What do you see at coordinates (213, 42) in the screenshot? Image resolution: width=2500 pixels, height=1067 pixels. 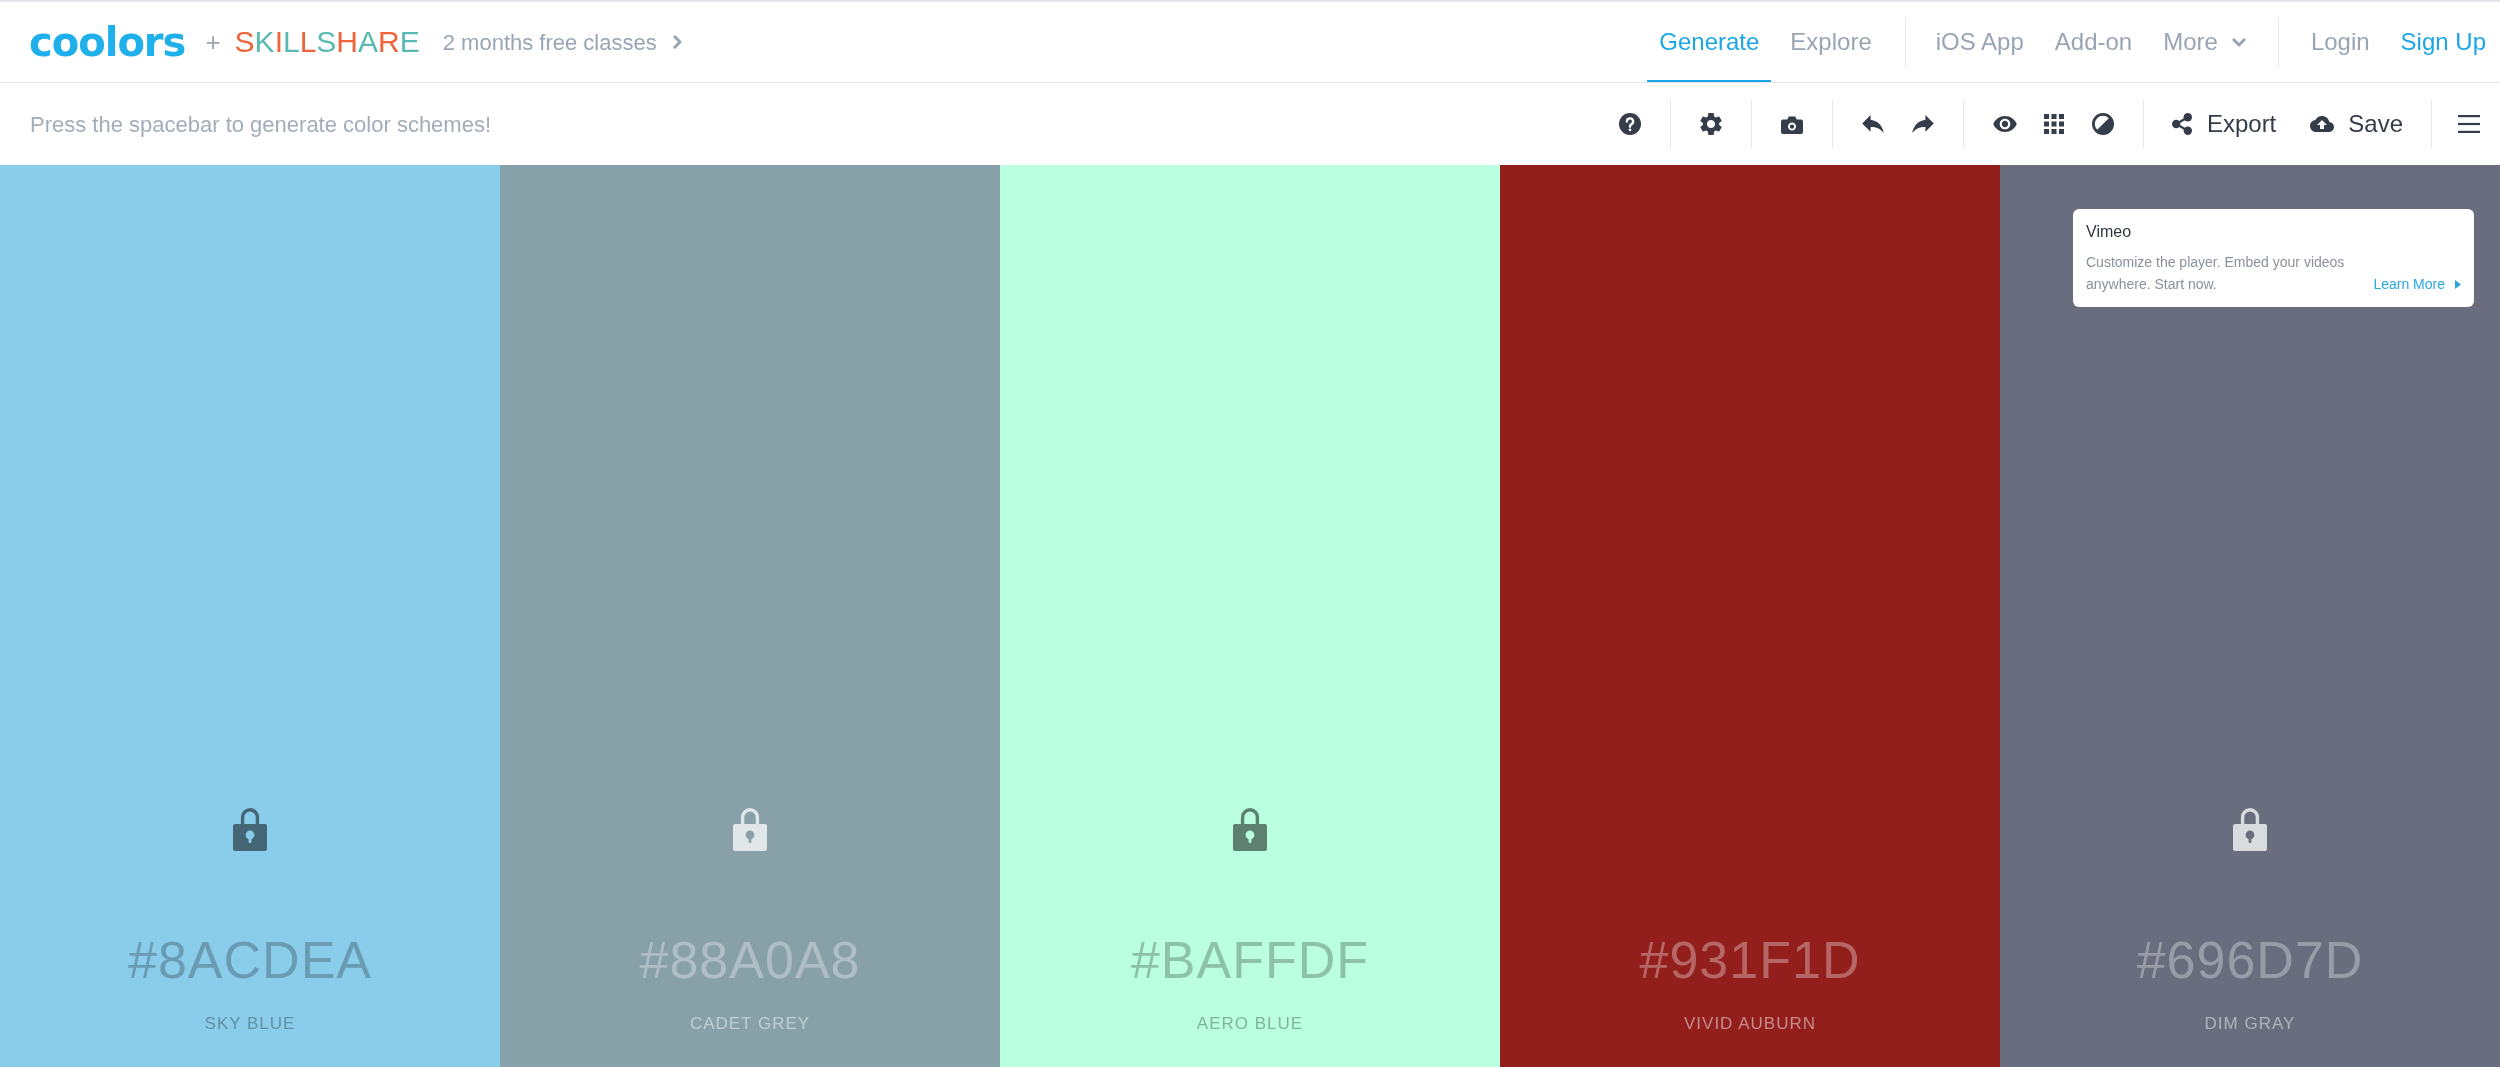 I see `plus-sign: +` at bounding box center [213, 42].